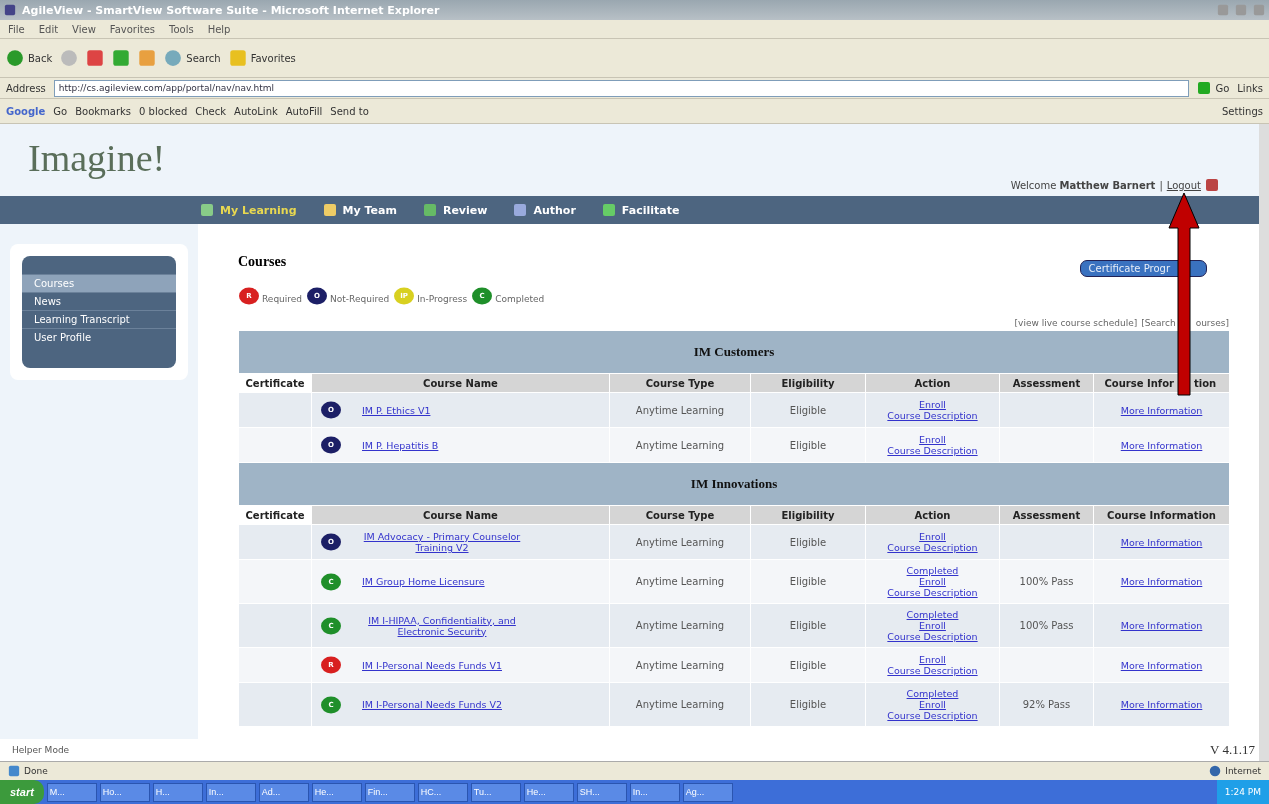  What do you see at coordinates (1259, 10) in the screenshot?
I see `close-icon` at bounding box center [1259, 10].